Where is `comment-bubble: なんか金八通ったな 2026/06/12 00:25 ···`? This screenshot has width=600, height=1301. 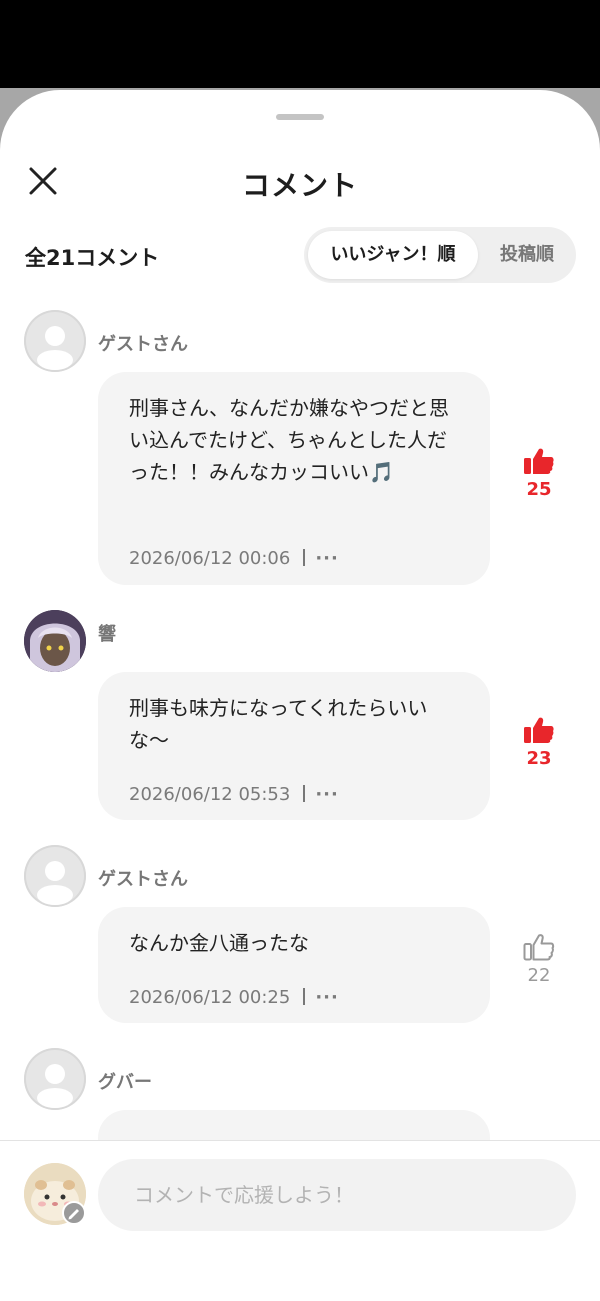
comment-bubble: なんか金八通ったな 2026/06/12 00:25 ··· is located at coordinates (294, 965).